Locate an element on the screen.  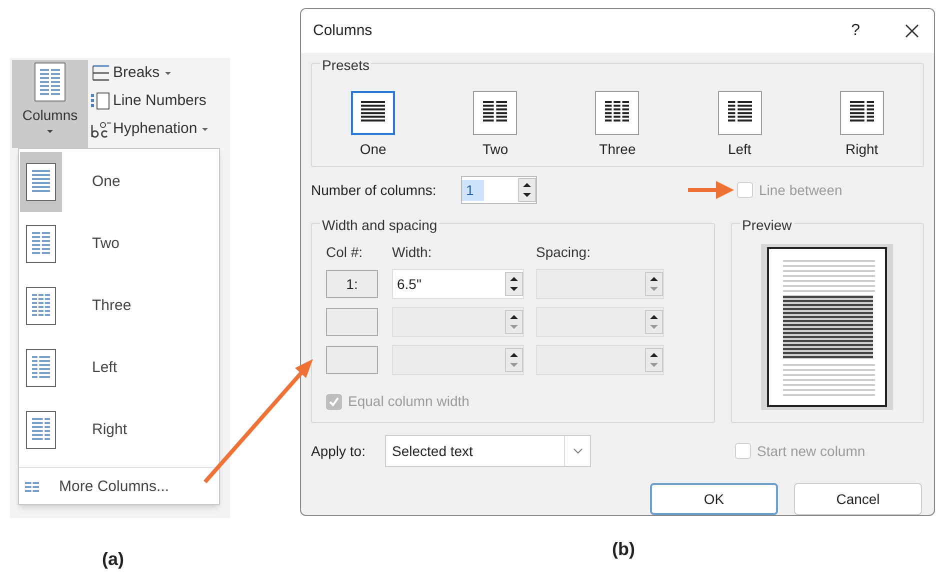
menu-item: One is located at coordinates (119, 182).